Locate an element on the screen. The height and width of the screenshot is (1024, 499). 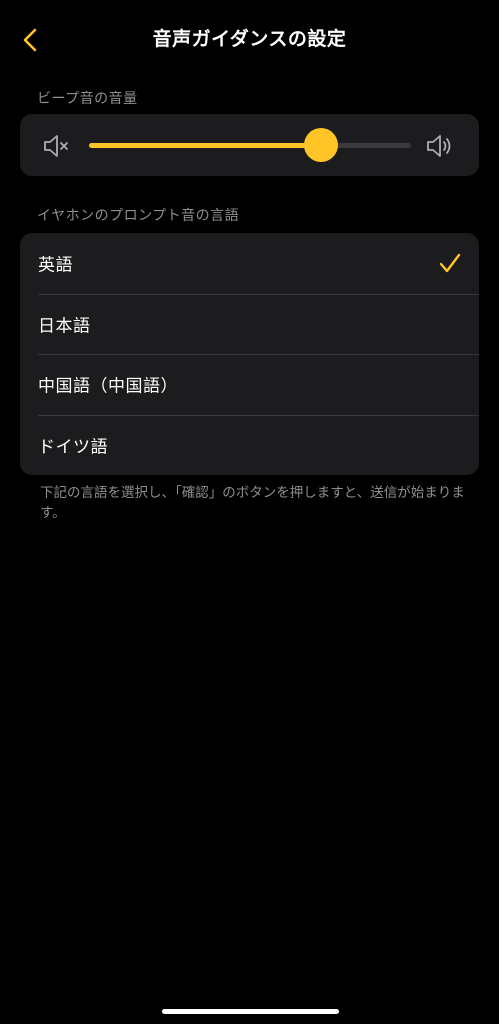
page-title: 音声ガイダンスの設定 is located at coordinates (249, 39).